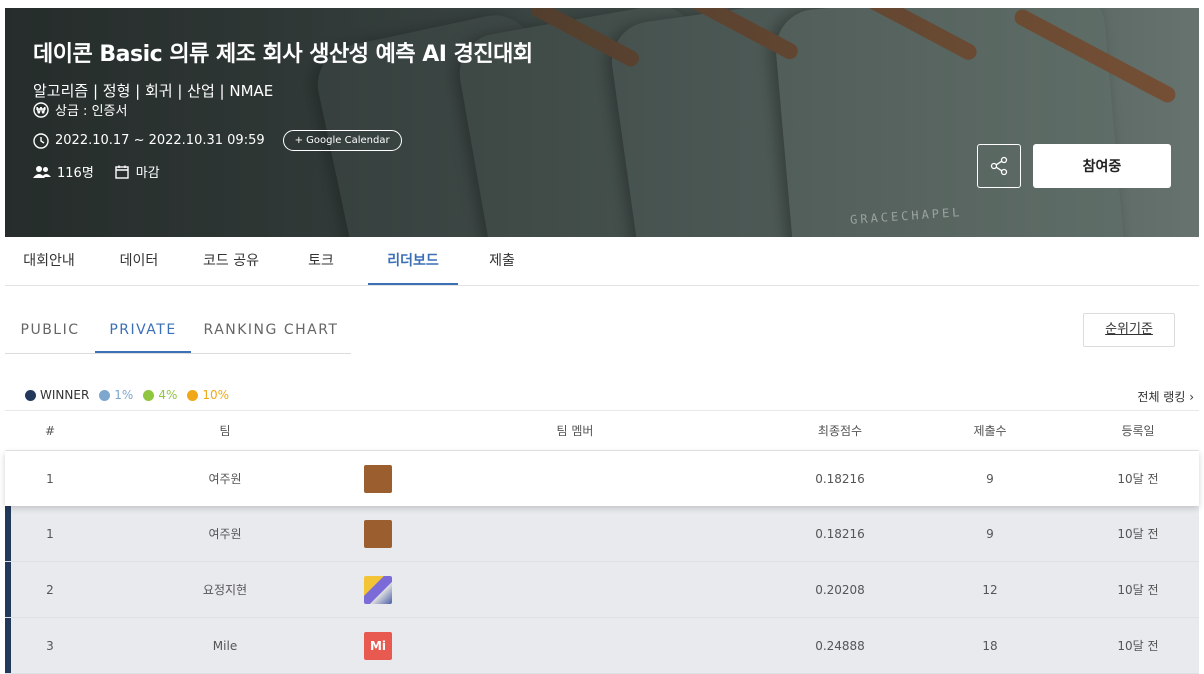 Image resolution: width=1204 pixels, height=674 pixels. What do you see at coordinates (168, 395) in the screenshot?
I see `legend-label: 4%` at bounding box center [168, 395].